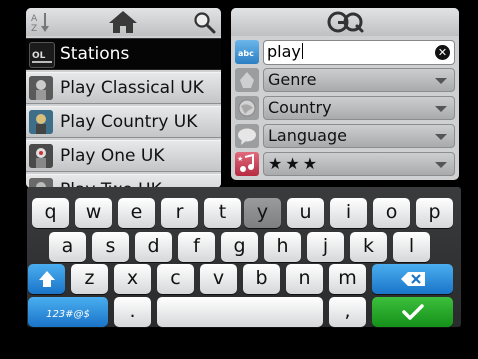 The height and width of the screenshot is (359, 478). Describe the element at coordinates (261, 279) in the screenshot. I see `key-b: b` at that location.